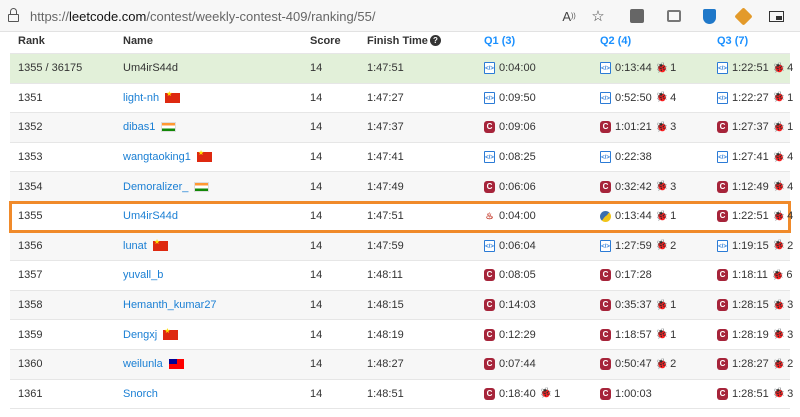  I want to click on q2-submission: </> 0:52:50 🐞 4, so click(638, 98).